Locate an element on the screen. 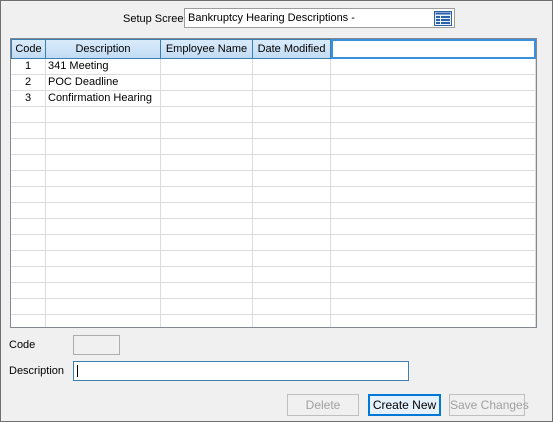 This screenshot has height=422, width=553. setup-screen-value: Bankruptcy Hearing Descriptions - is located at coordinates (271, 18).